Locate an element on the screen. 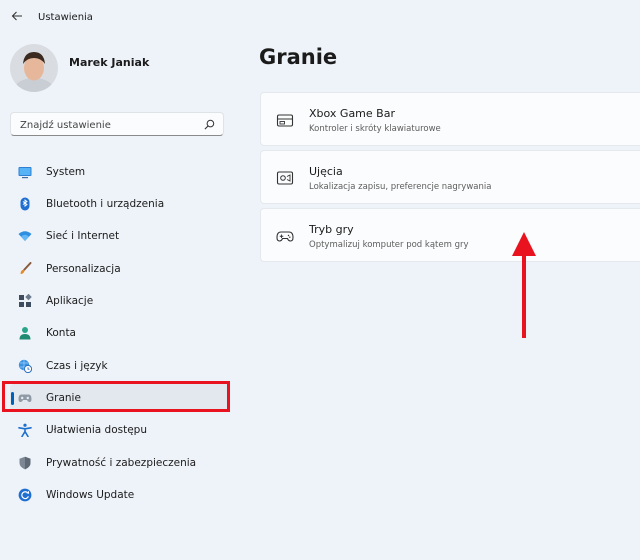  sidebar-item-windows-update: Windows Update is located at coordinates (120, 495).